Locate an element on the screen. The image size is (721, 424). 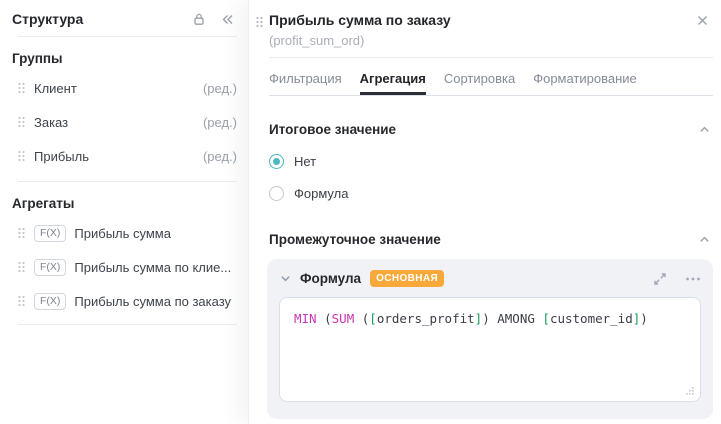
formula-token: SUM is located at coordinates (343, 318).